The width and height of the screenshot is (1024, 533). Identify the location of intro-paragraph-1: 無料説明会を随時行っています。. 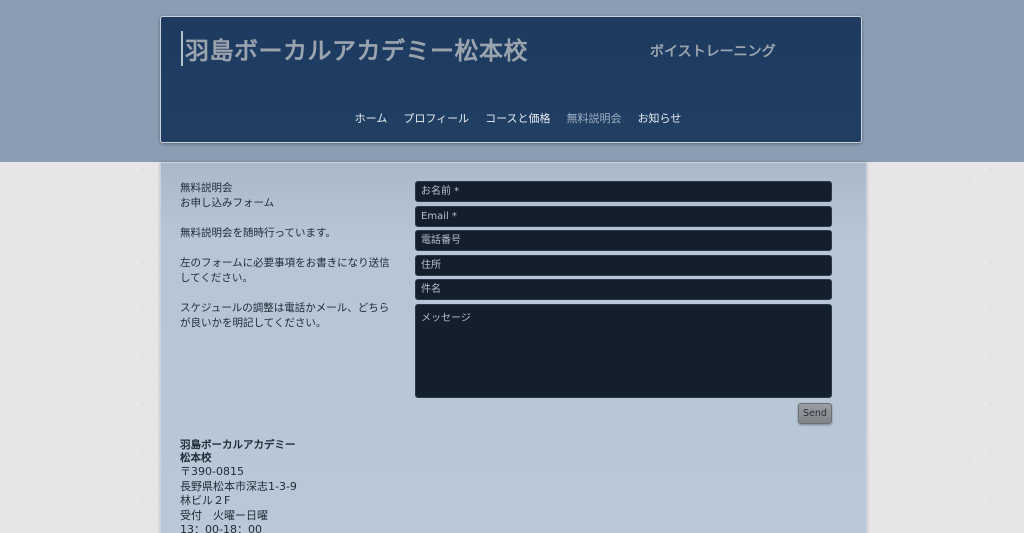
(258, 233).